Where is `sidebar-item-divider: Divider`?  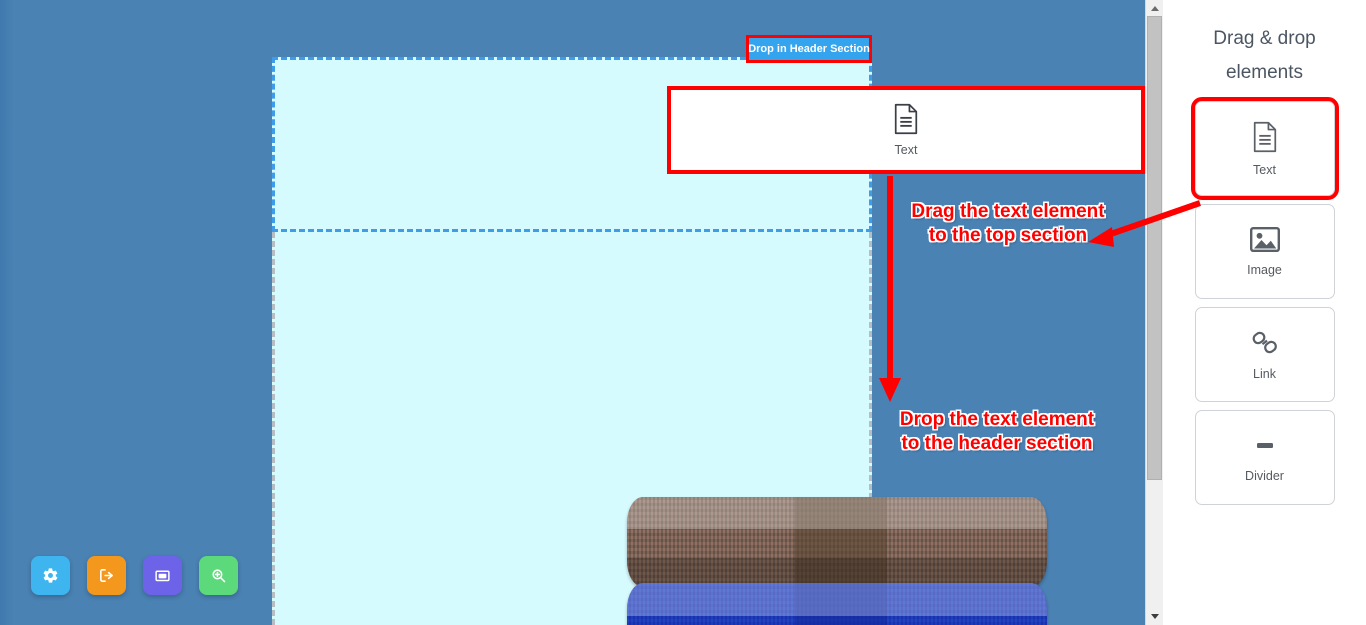
sidebar-item-divider: Divider is located at coordinates (1264, 457).